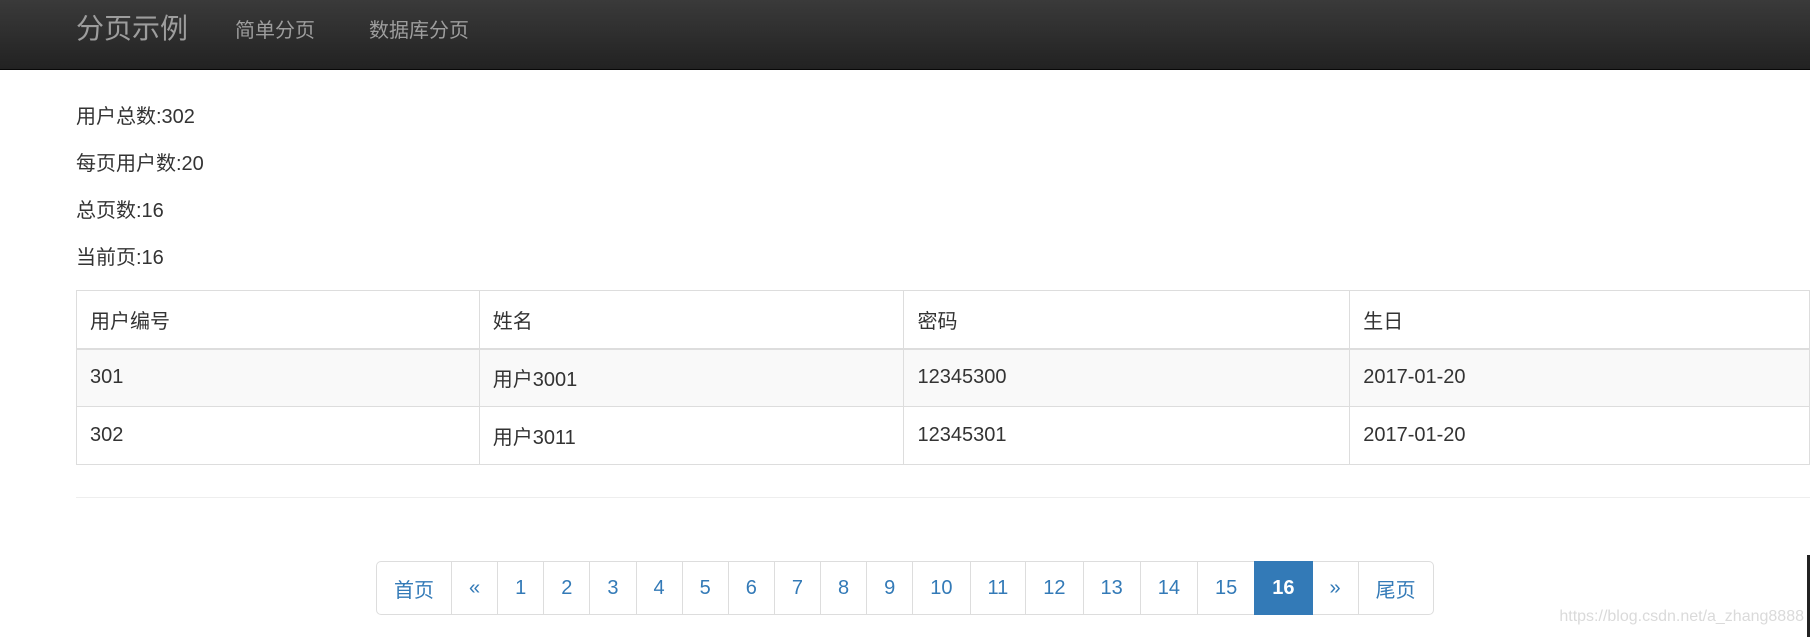  Describe the element at coordinates (419, 31) in the screenshot. I see `nav-database-pagination: 数据库分页` at that location.